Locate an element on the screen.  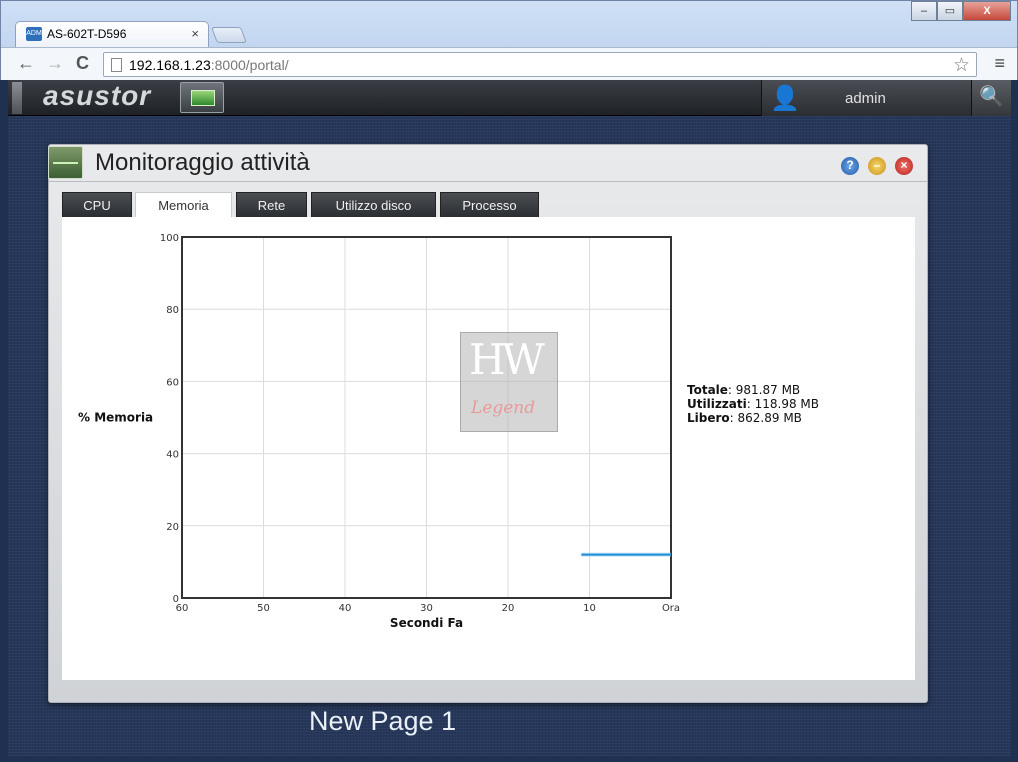
username: admin is located at coordinates (865, 98).